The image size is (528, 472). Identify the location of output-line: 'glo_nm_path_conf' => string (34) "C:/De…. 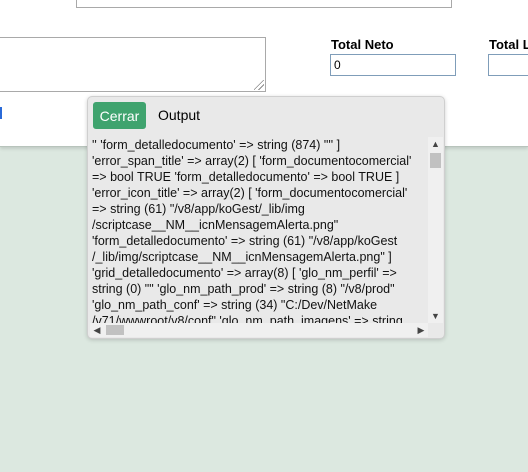
(235, 305).